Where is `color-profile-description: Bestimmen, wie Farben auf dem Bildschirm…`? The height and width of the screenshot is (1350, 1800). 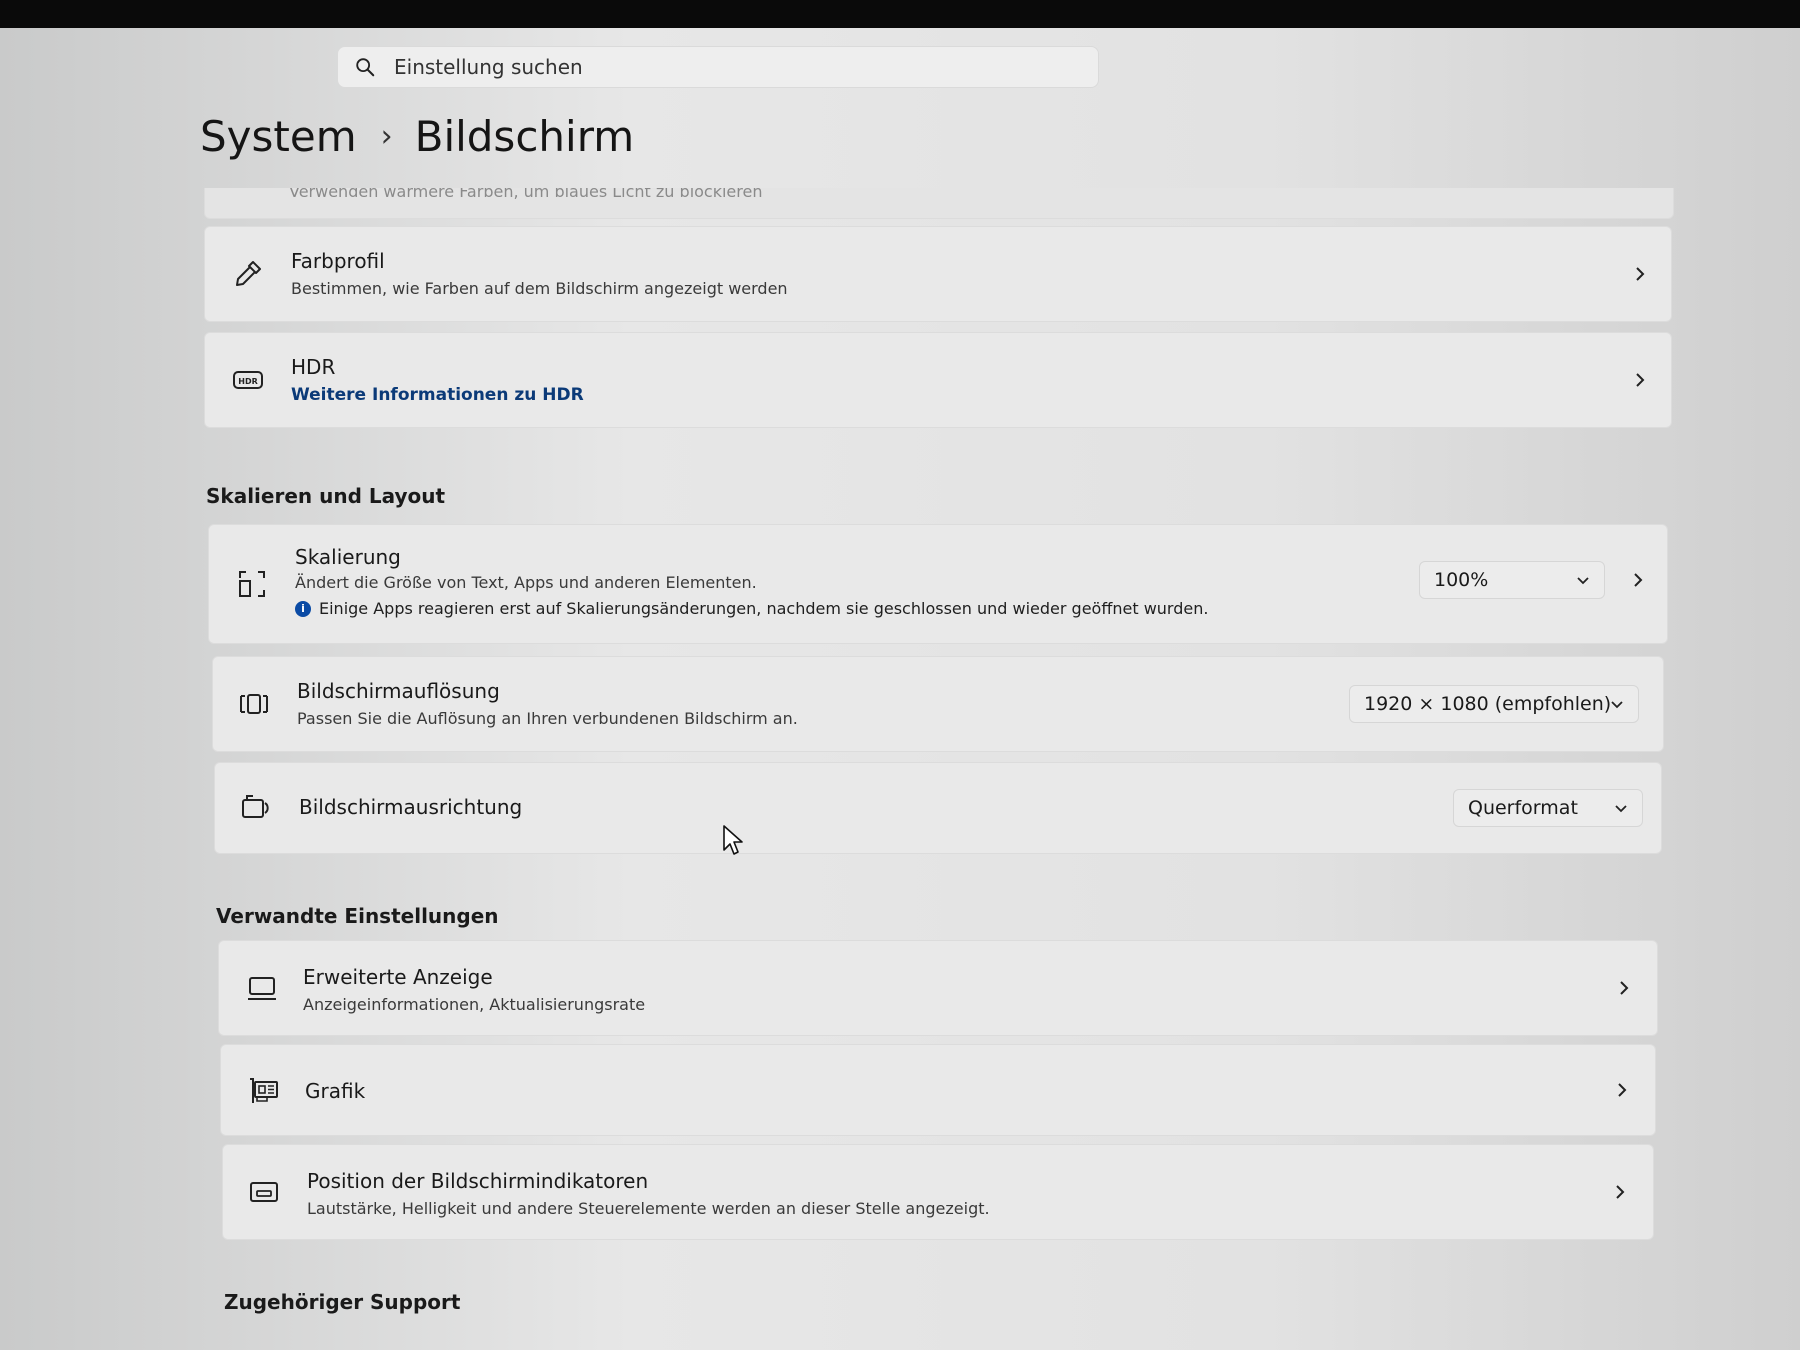
color-profile-description: Bestimmen, wie Farben auf dem Bildschirm… is located at coordinates (539, 288).